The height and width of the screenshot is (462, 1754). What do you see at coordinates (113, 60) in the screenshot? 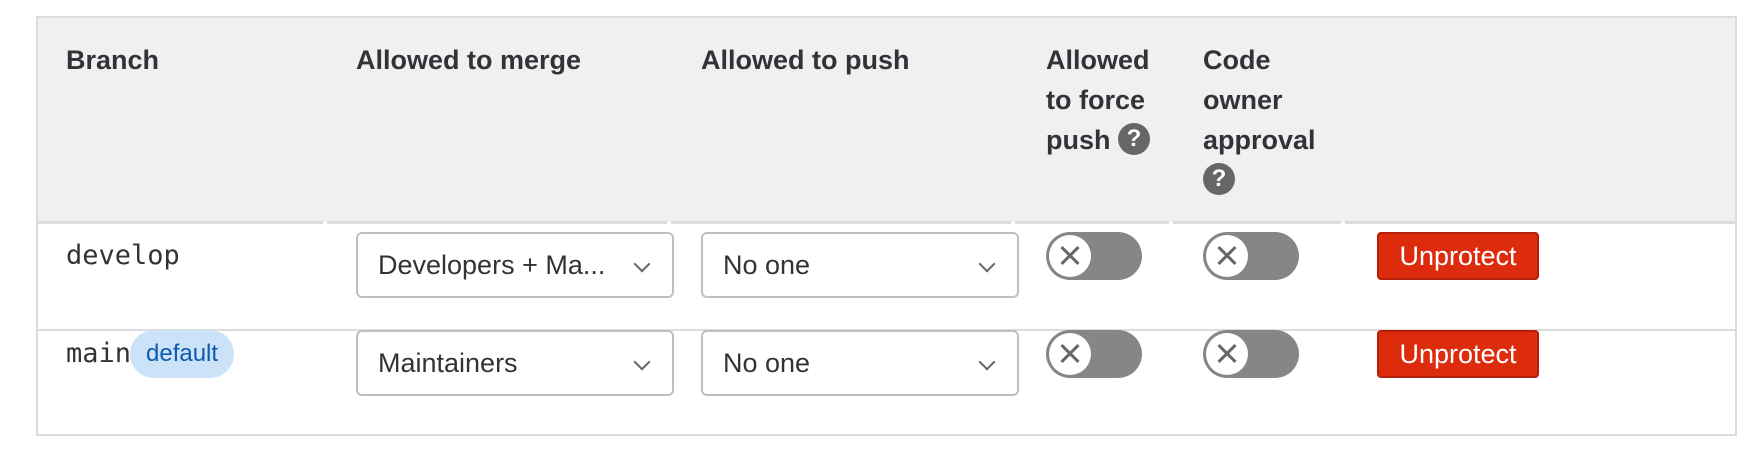
I see `header-branch: Branch` at bounding box center [113, 60].